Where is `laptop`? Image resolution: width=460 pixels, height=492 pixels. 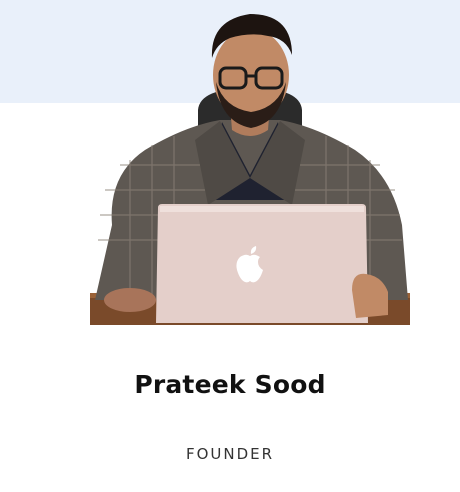
laptop is located at coordinates (262, 263).